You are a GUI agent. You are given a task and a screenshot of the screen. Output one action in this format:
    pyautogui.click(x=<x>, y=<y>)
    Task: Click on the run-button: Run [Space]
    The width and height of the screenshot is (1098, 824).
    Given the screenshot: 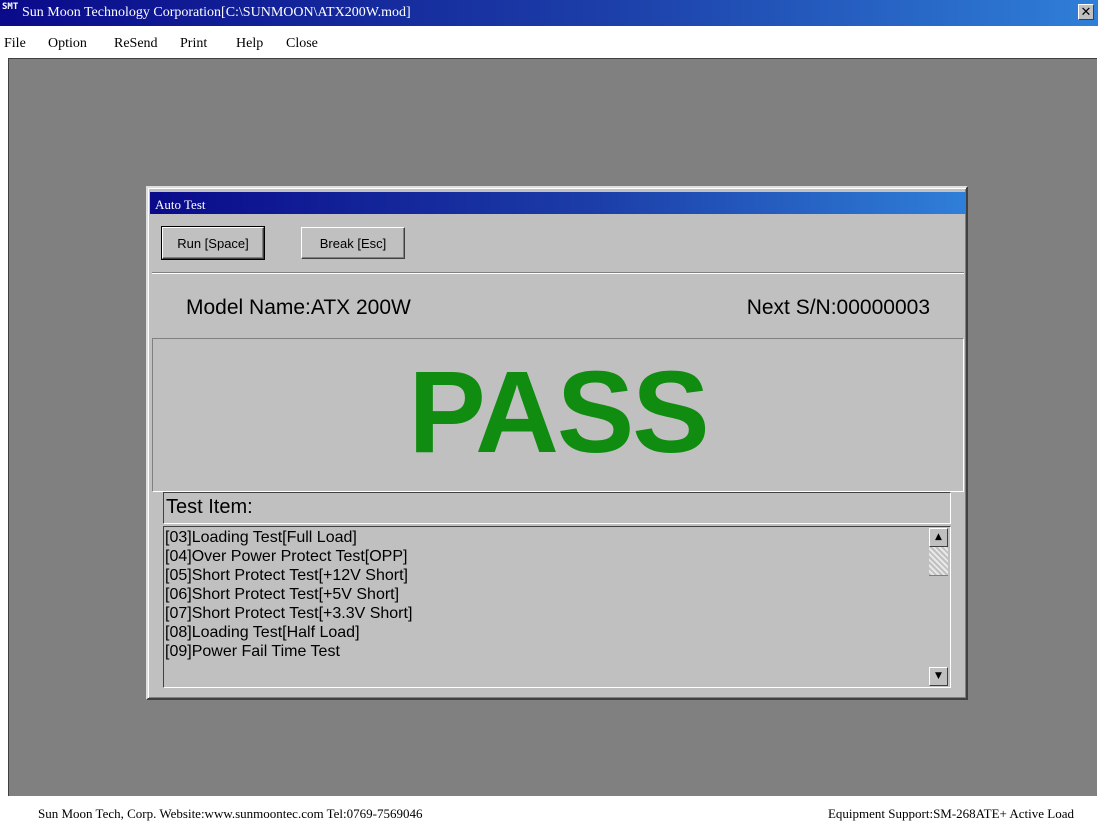 What is the action you would take?
    pyautogui.click(x=213, y=243)
    